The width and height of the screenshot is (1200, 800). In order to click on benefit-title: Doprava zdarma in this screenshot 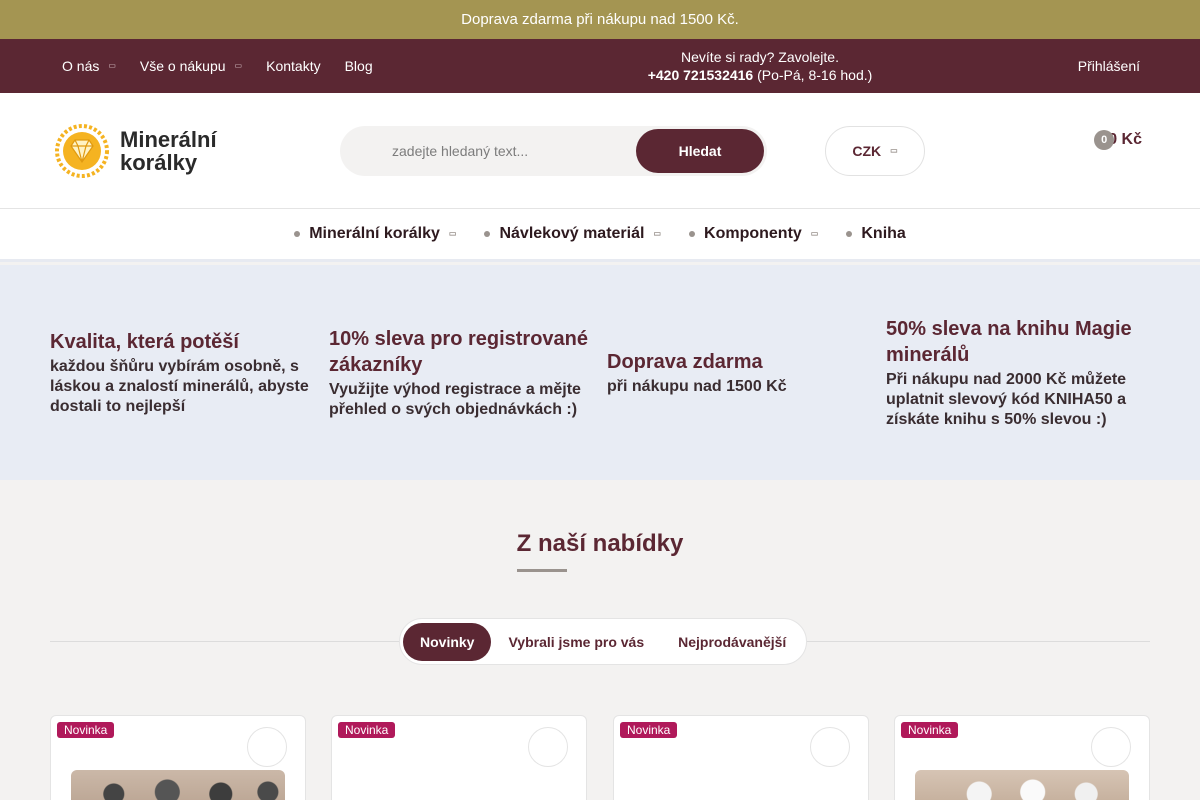, I will do `click(685, 361)`.